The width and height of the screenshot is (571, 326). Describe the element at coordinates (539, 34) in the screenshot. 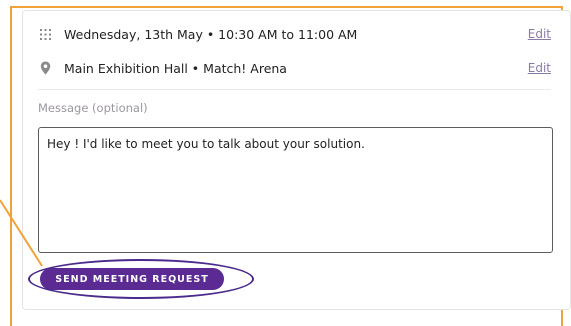

I see `edit-datetime-link: Edit` at that location.